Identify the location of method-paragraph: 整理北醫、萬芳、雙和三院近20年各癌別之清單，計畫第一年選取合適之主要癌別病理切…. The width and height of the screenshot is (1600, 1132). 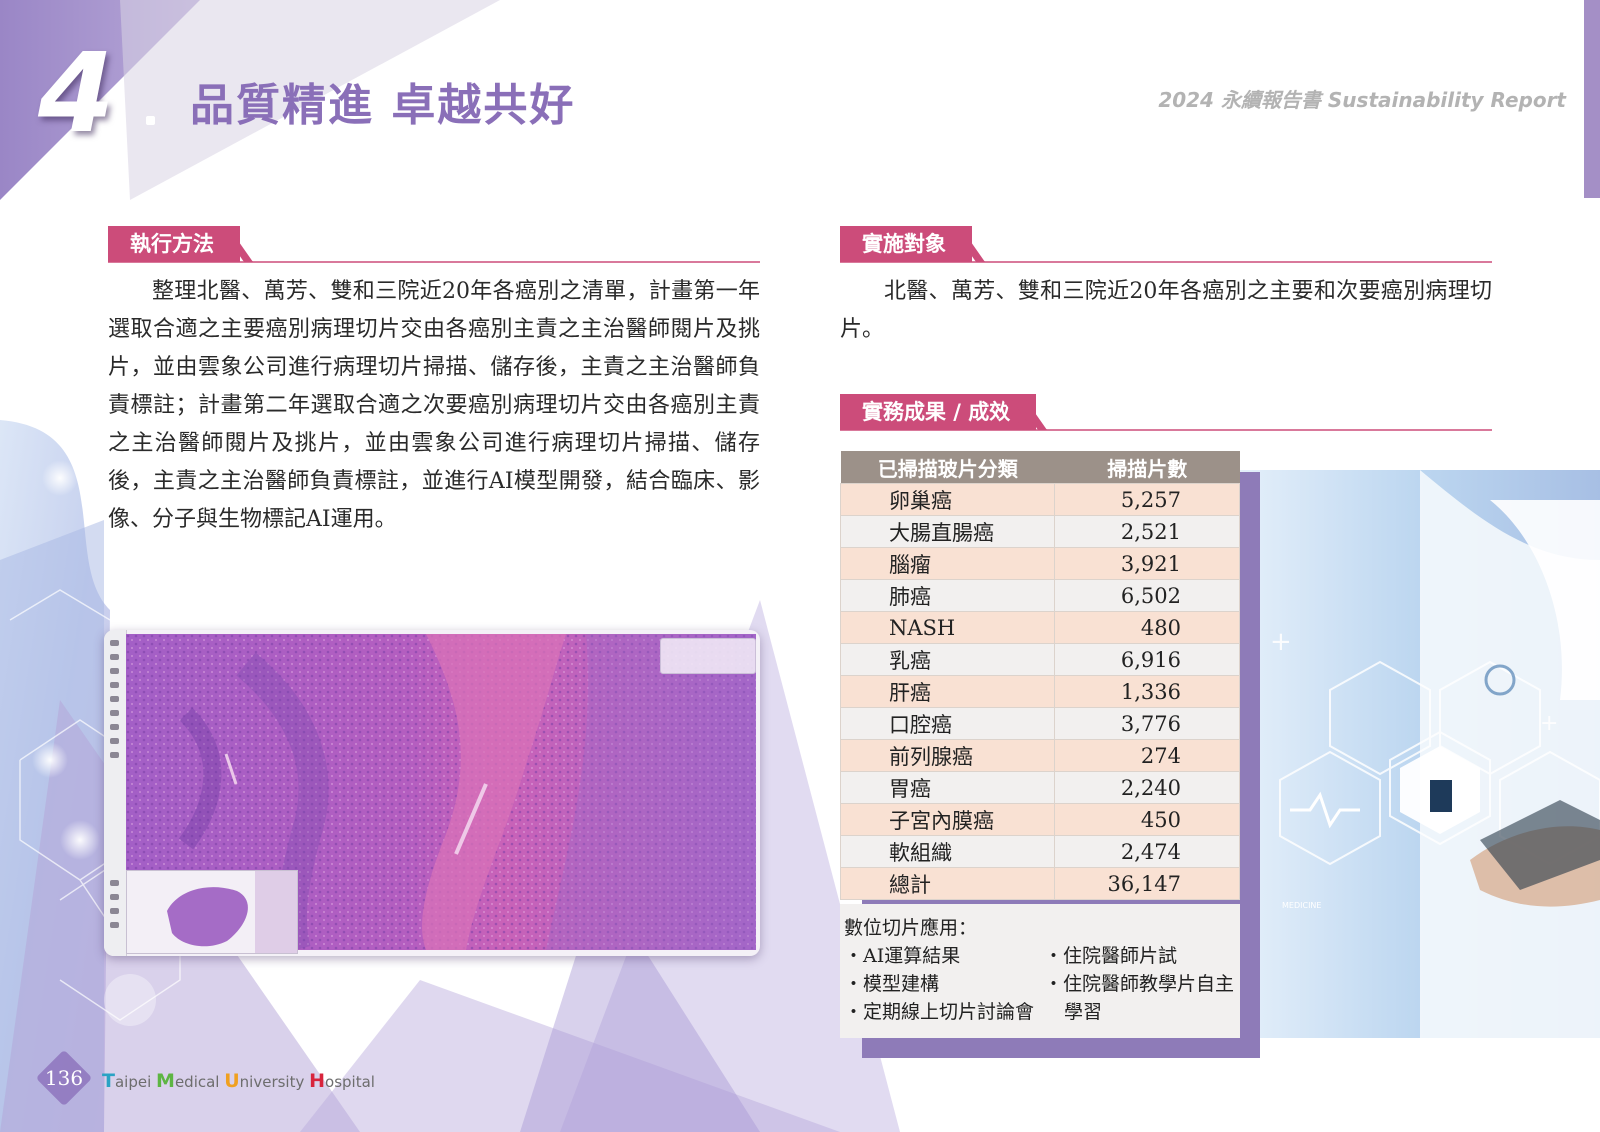
(434, 405).